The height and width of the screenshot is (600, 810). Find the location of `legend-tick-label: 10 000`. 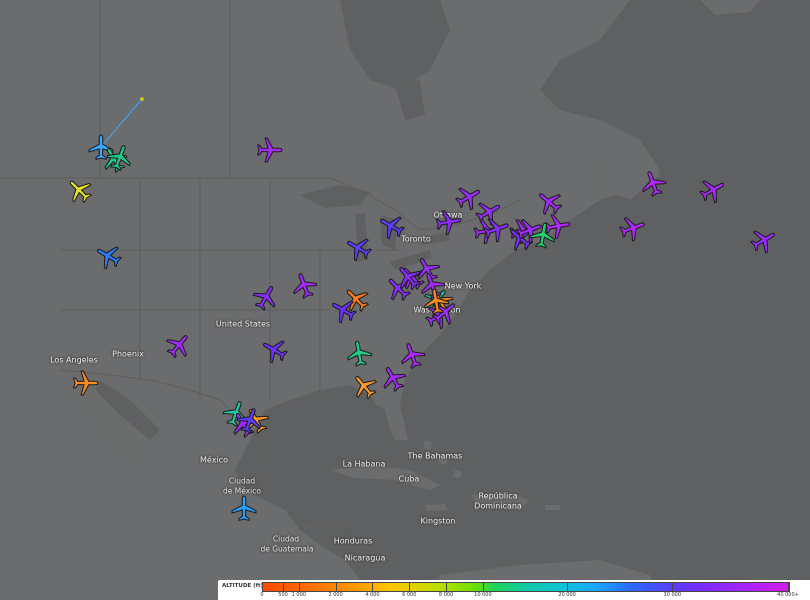

legend-tick-label: 10 000 is located at coordinates (483, 595).